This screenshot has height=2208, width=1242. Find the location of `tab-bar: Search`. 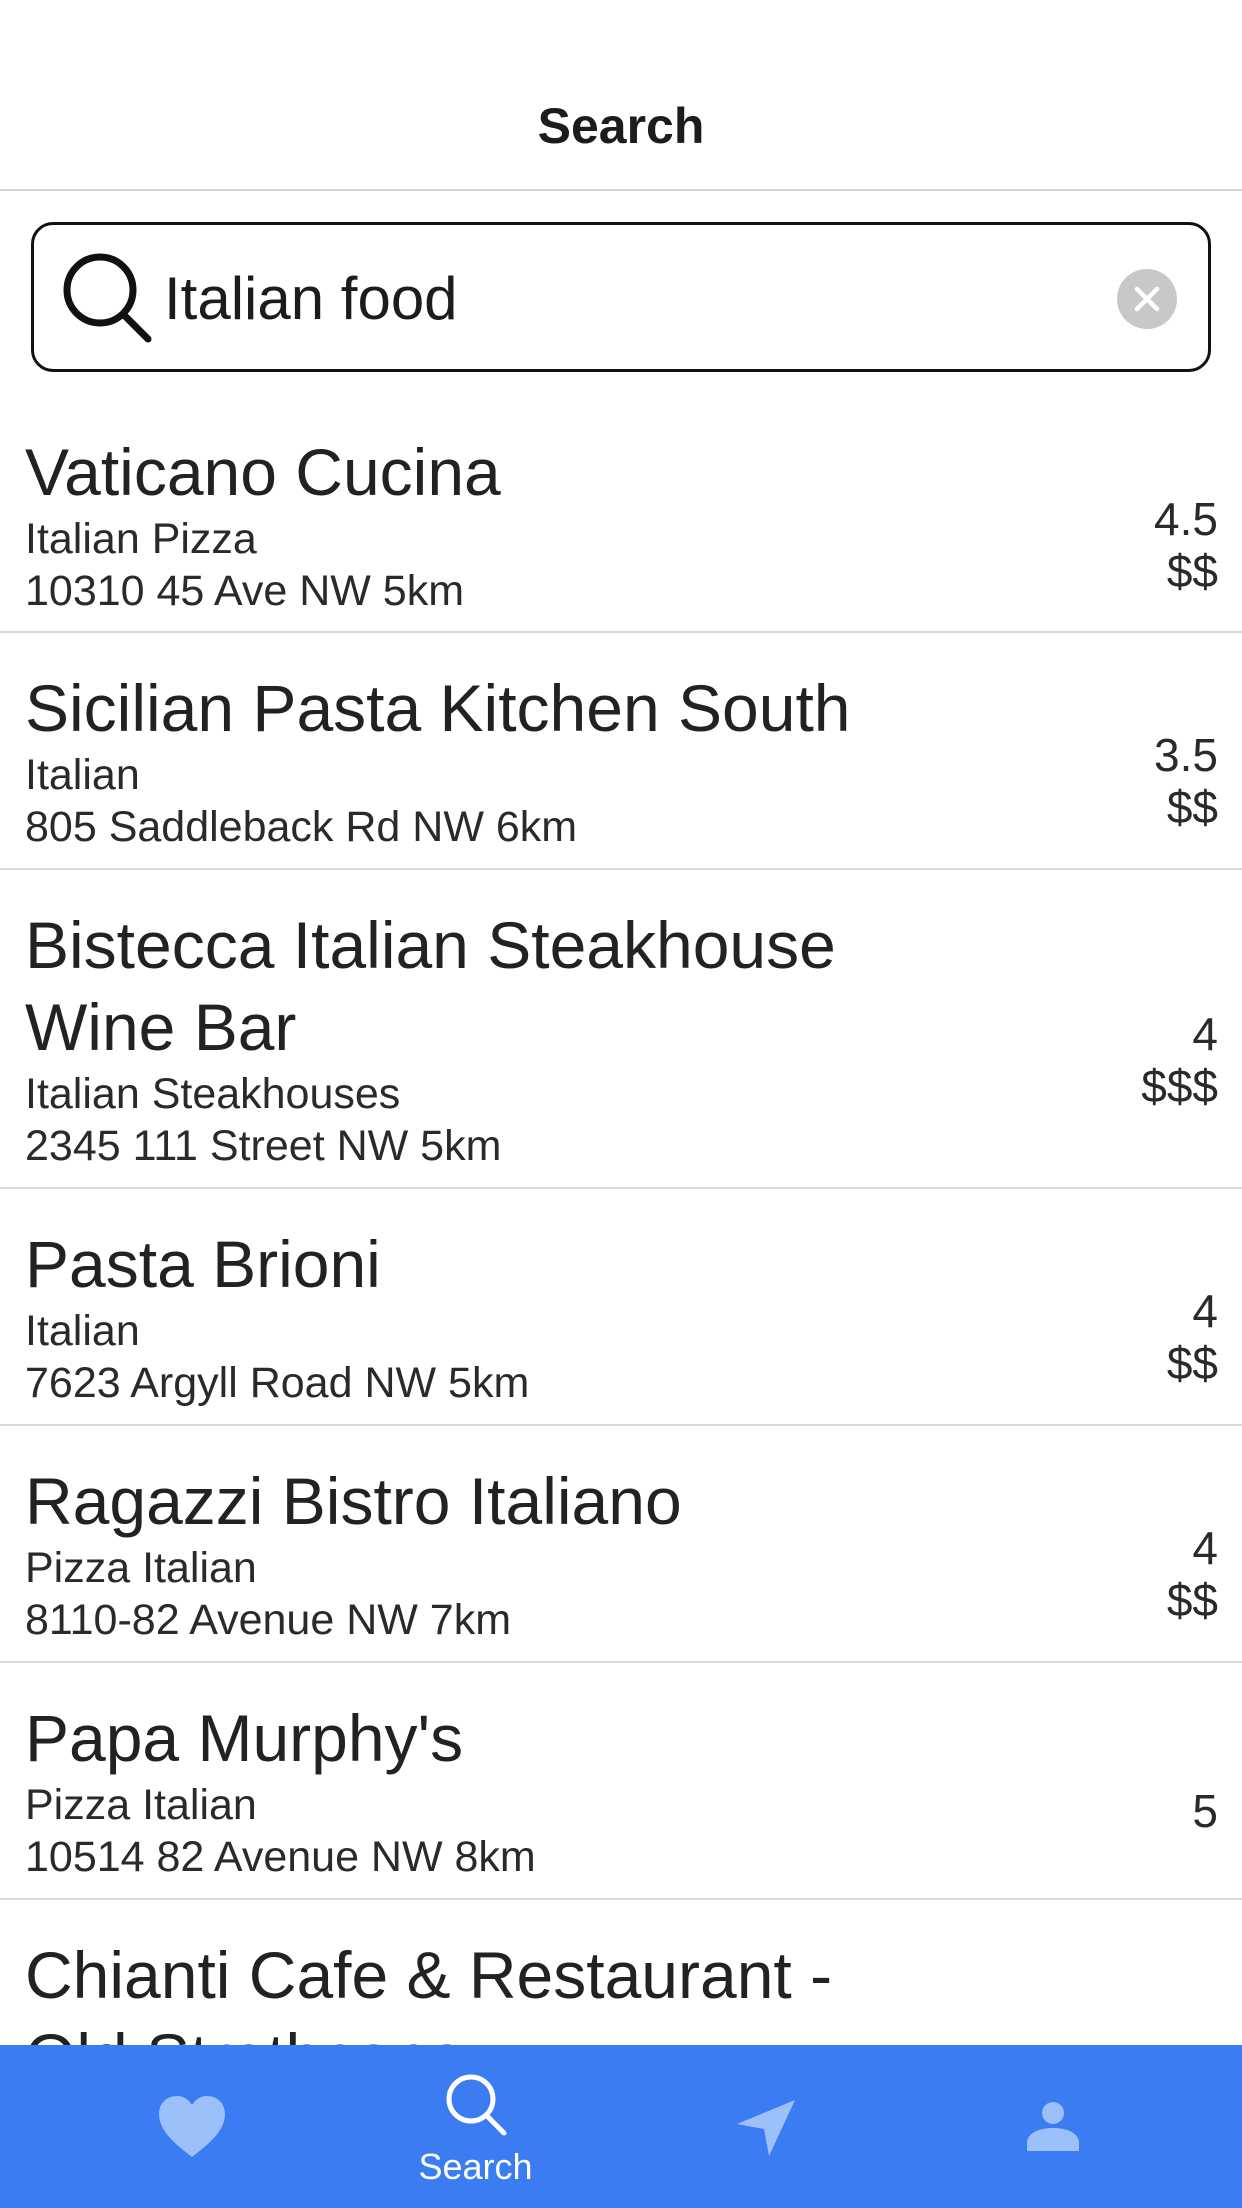

tab-bar: Search is located at coordinates (621, 2126).